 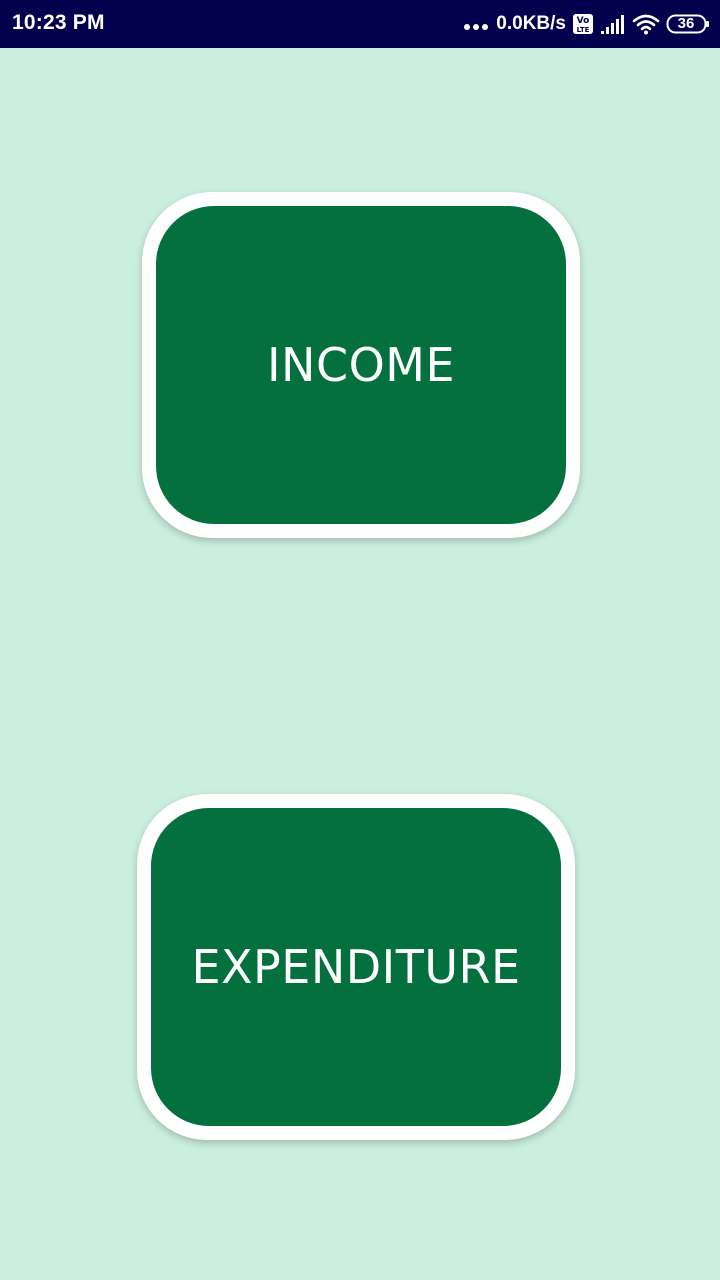 I want to click on battery-icon: 36, so click(x=688, y=24).